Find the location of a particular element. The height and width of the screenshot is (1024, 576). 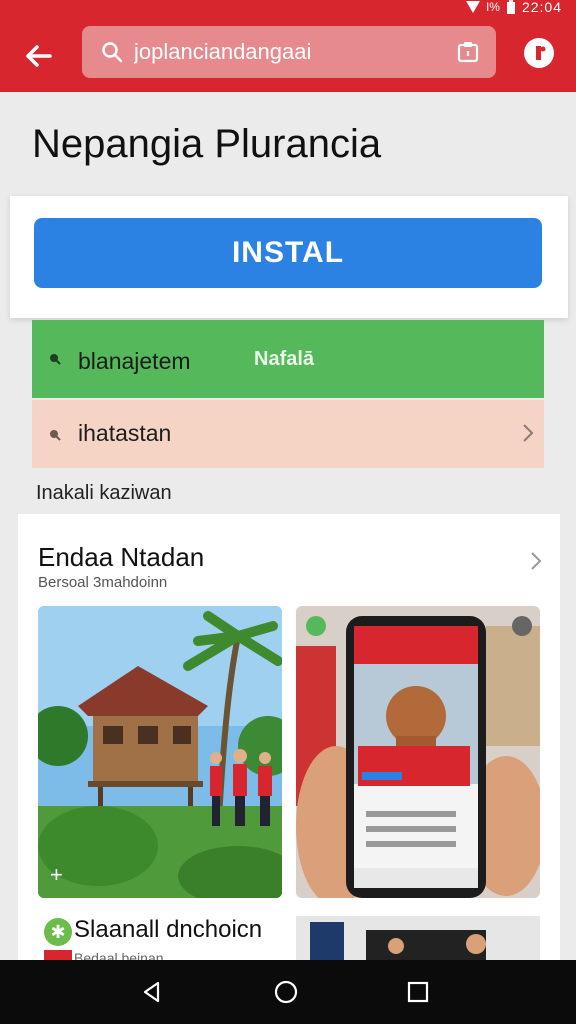

circle-home-icon is located at coordinates (286, 992).